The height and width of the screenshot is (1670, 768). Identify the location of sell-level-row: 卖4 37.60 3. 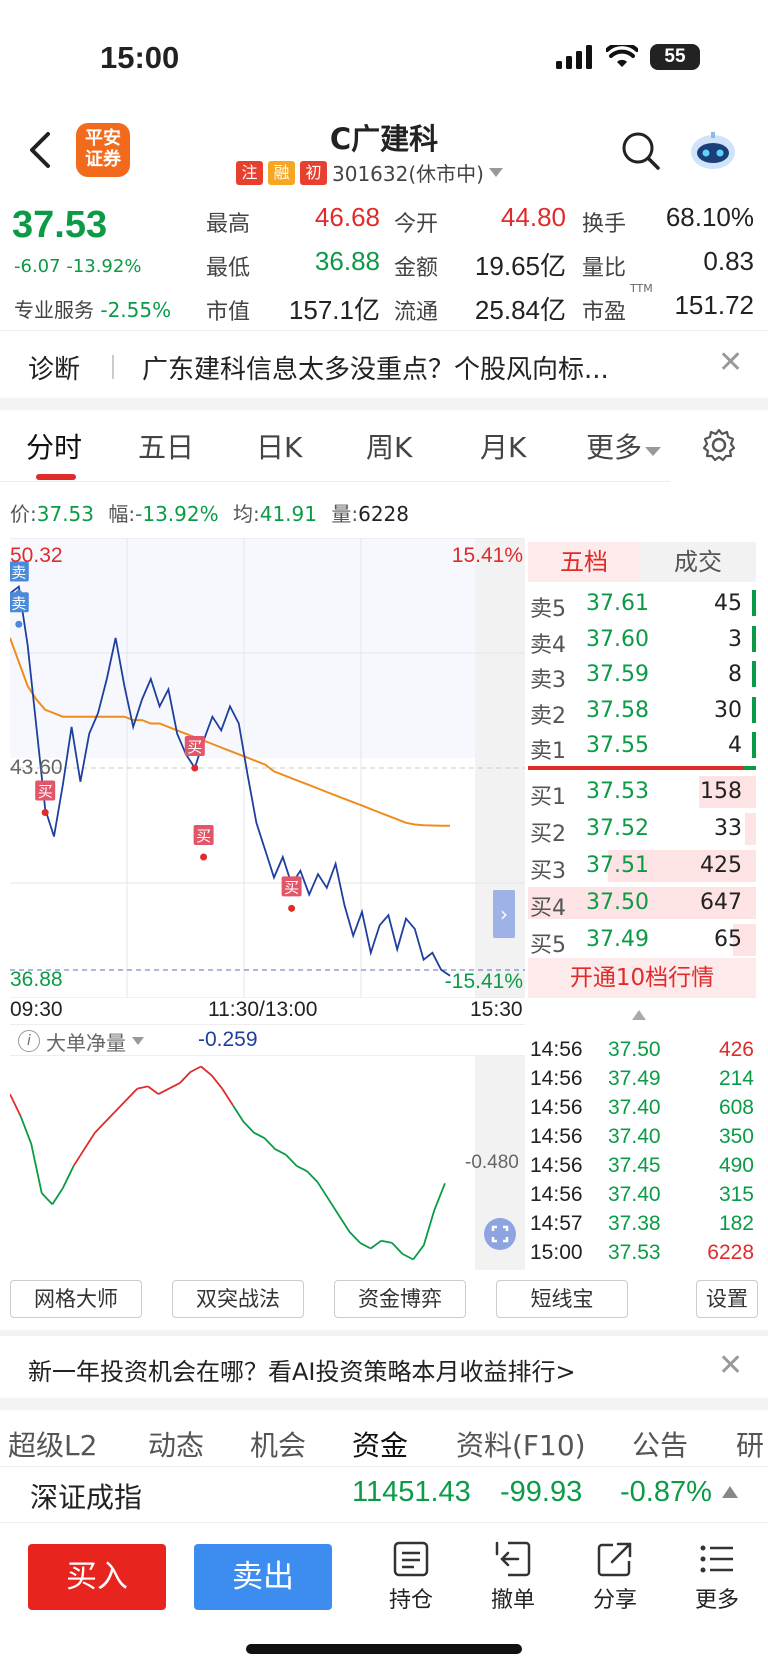
(642, 640).